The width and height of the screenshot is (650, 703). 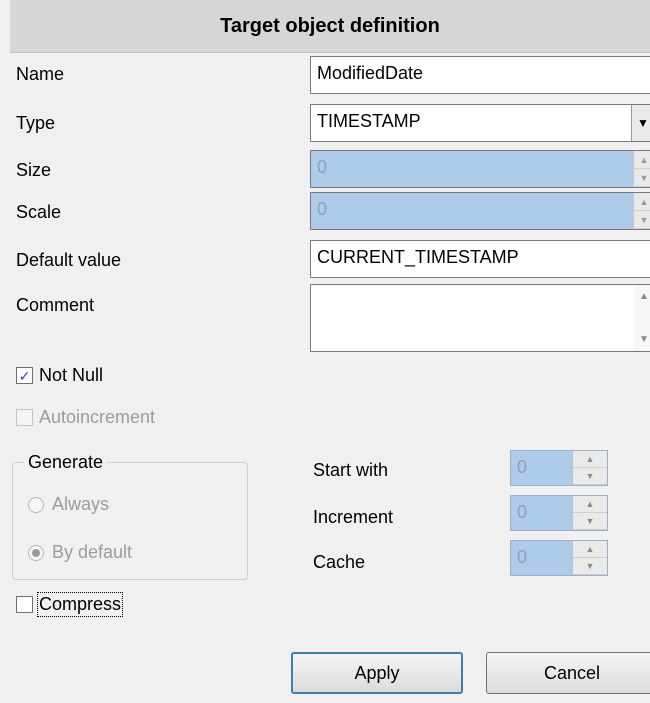 What do you see at coordinates (339, 562) in the screenshot?
I see `cache-label: Cache` at bounding box center [339, 562].